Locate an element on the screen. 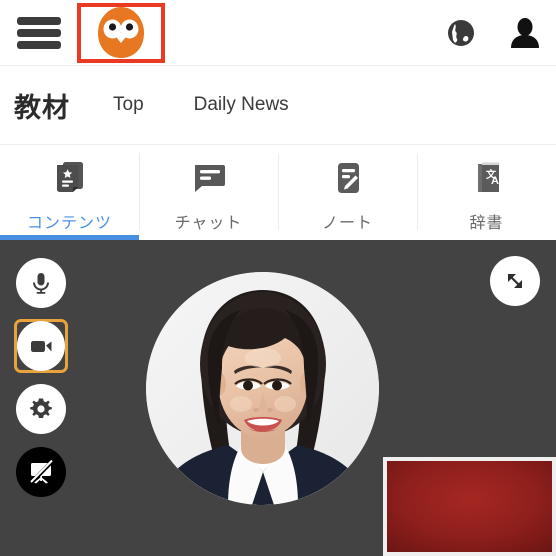 The image size is (556, 556). nav-link-daily-news: Daily News is located at coordinates (241, 105).